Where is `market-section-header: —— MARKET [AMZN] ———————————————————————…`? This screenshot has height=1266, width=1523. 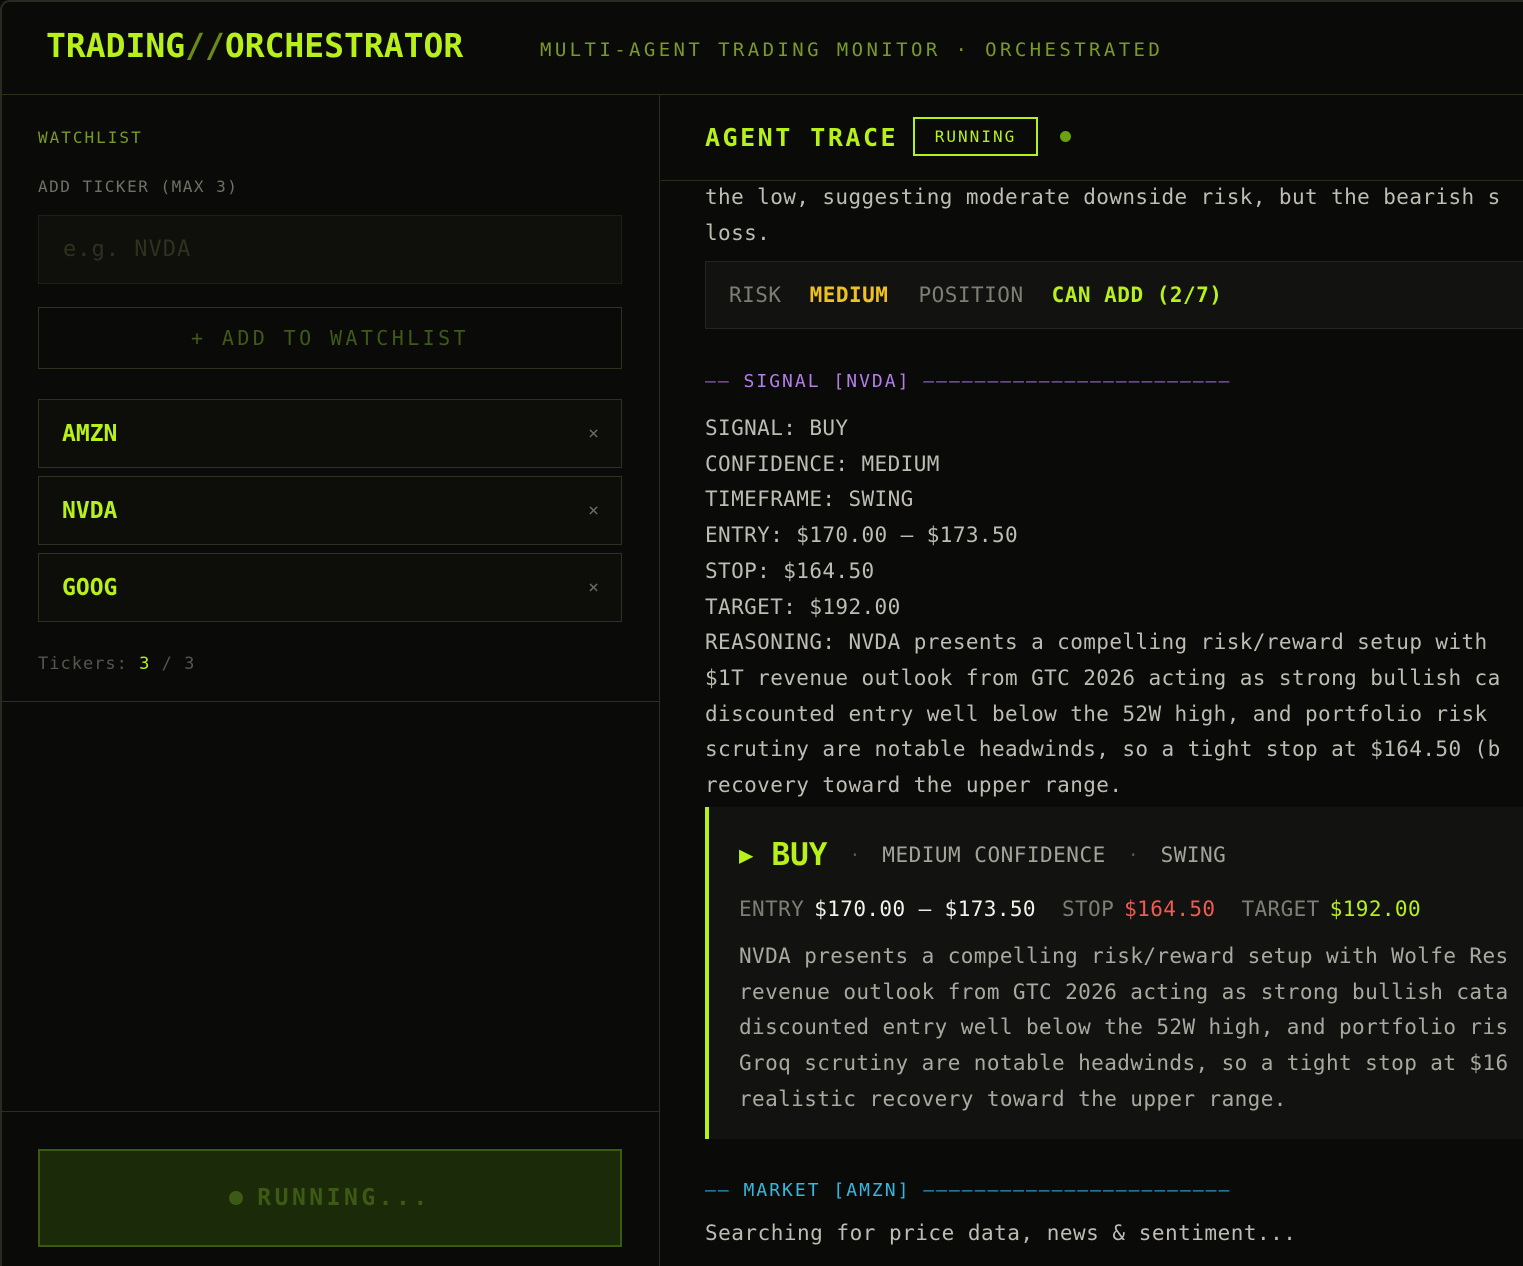 market-section-header: —— MARKET [AMZN] ———————————————————————… is located at coordinates (968, 1190).